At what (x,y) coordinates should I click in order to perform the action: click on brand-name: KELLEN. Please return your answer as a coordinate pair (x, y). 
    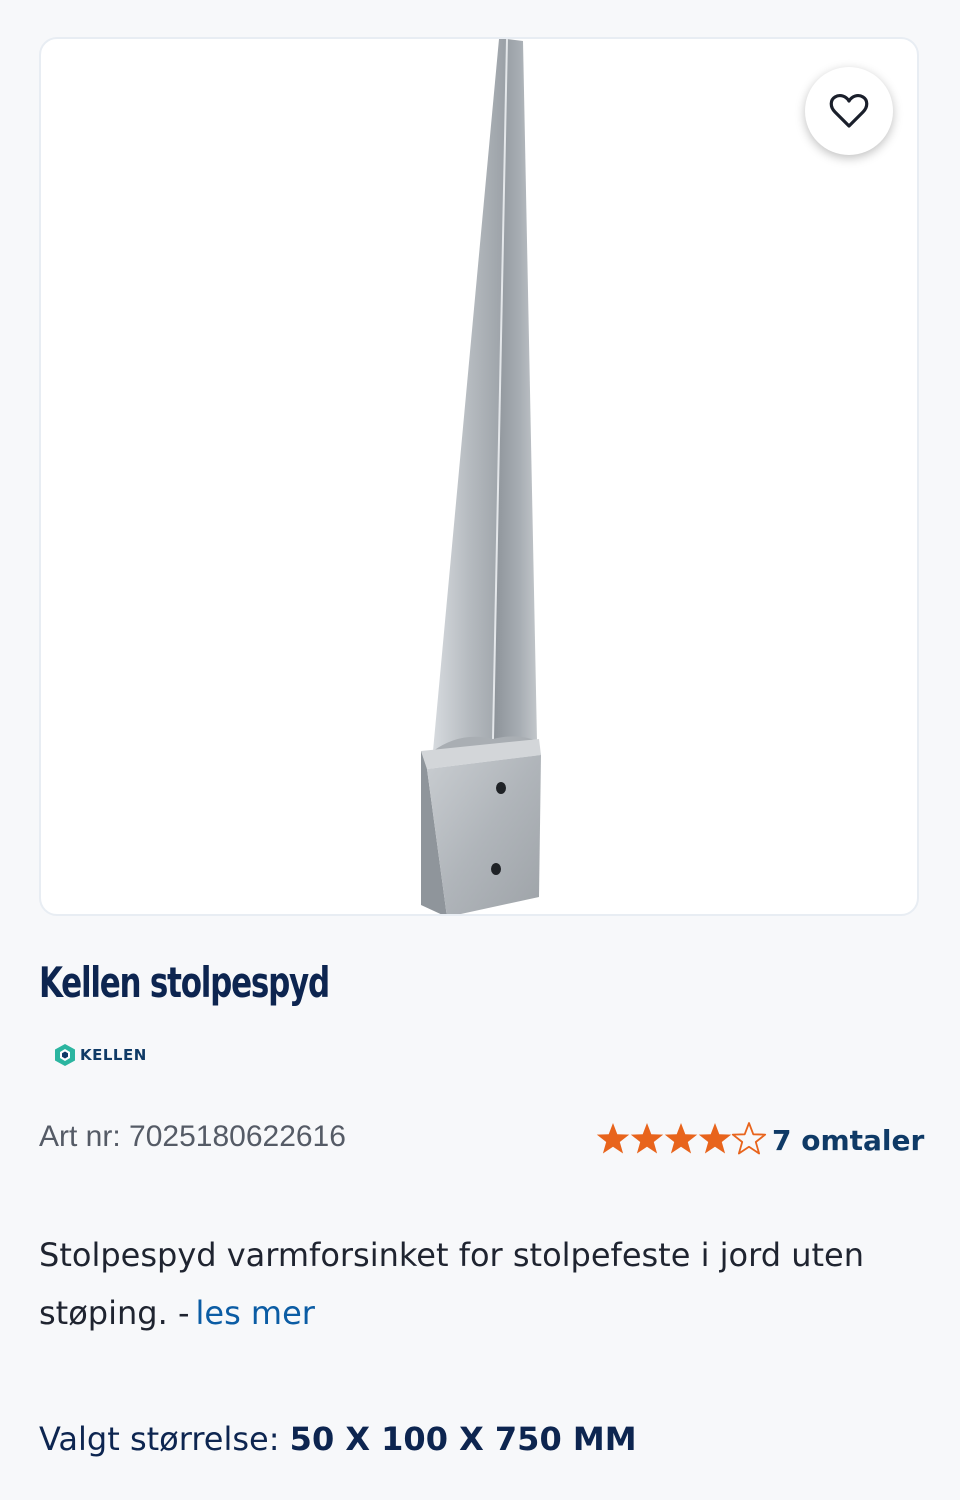
    Looking at the image, I should click on (113, 1055).